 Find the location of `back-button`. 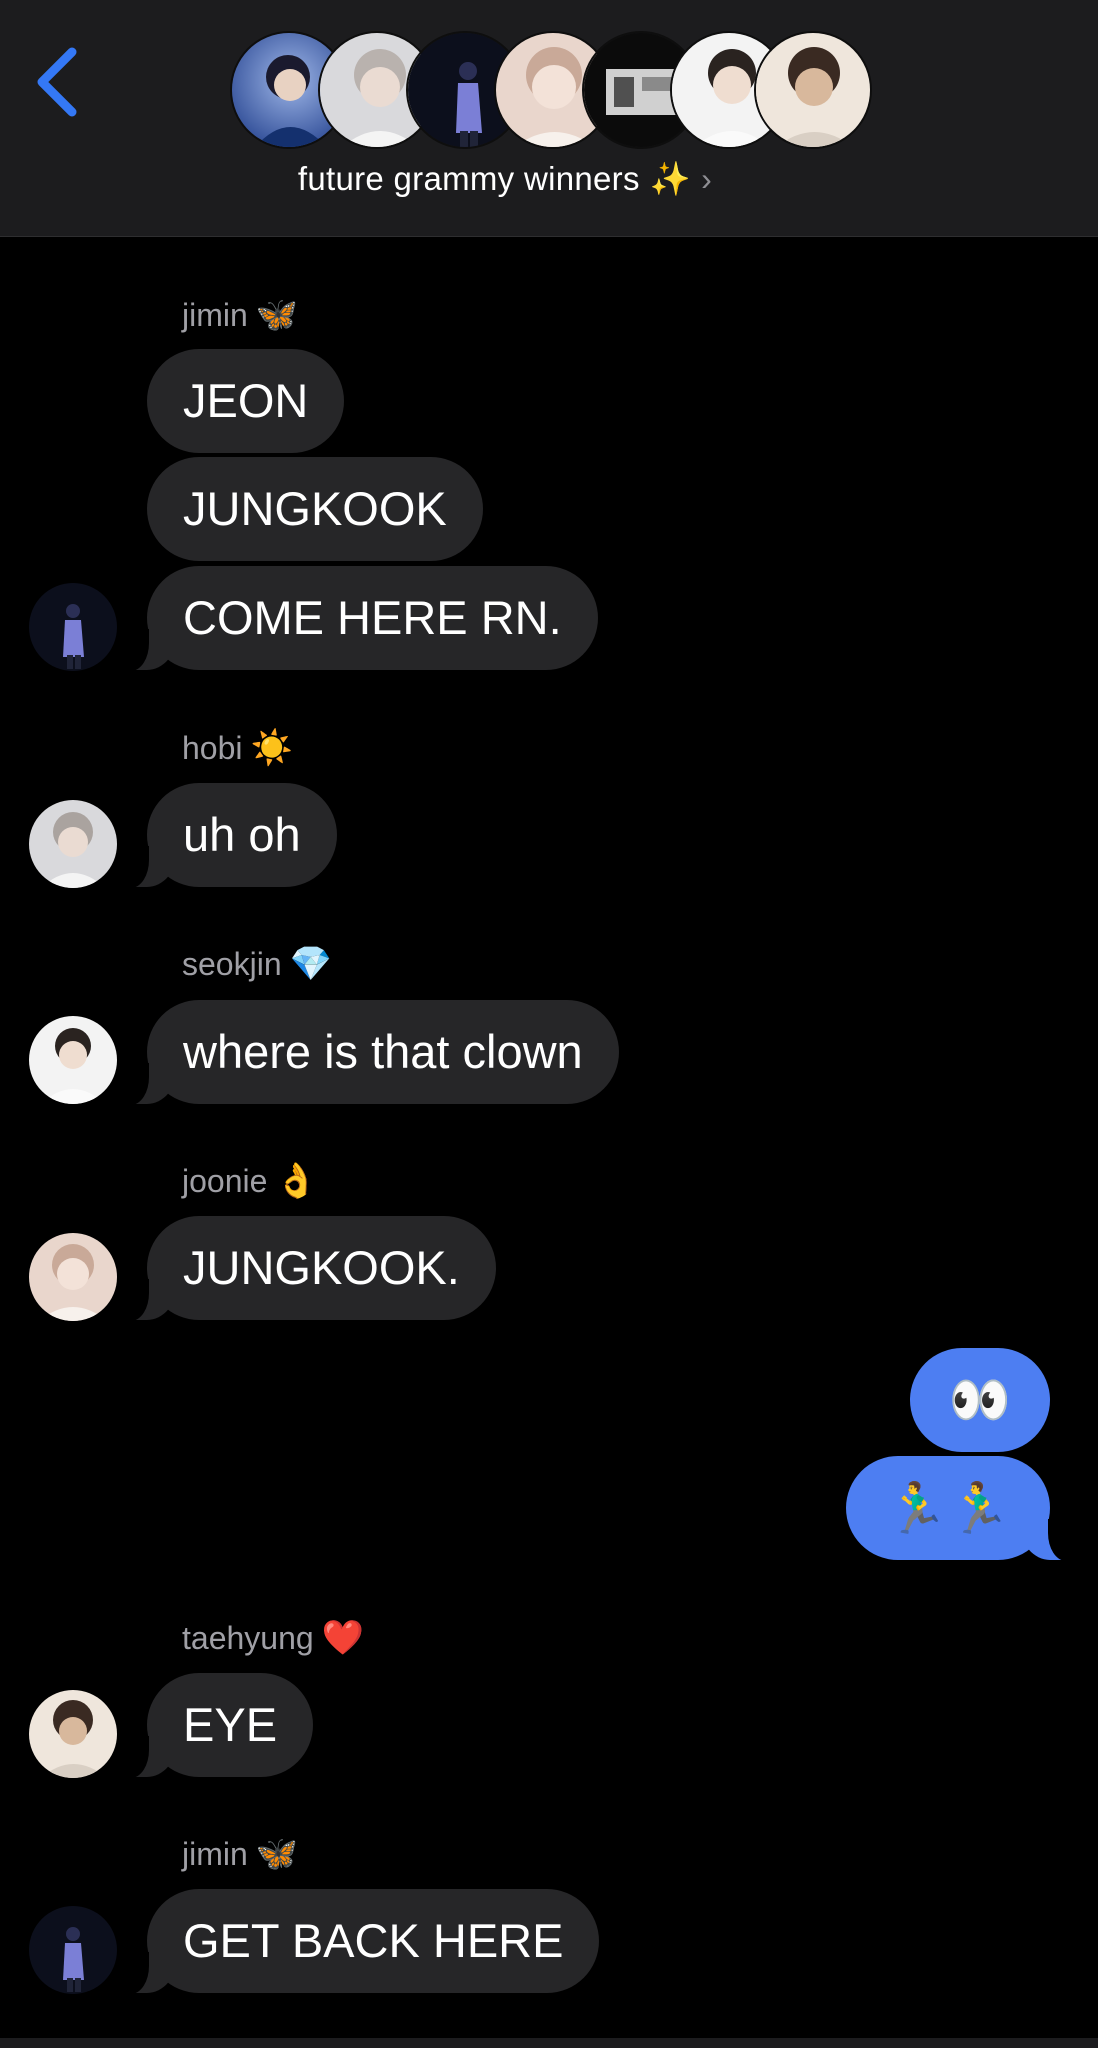

back-button is located at coordinates (58, 82).